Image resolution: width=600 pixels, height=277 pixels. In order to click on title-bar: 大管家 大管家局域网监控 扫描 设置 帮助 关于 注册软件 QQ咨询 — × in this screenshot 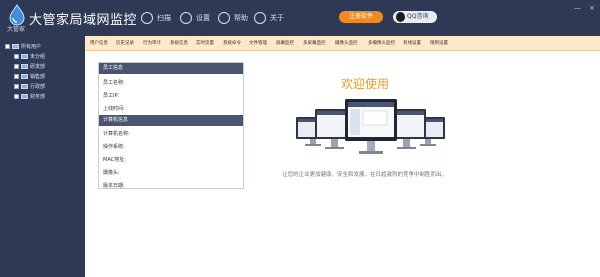, I will do `click(300, 18)`.